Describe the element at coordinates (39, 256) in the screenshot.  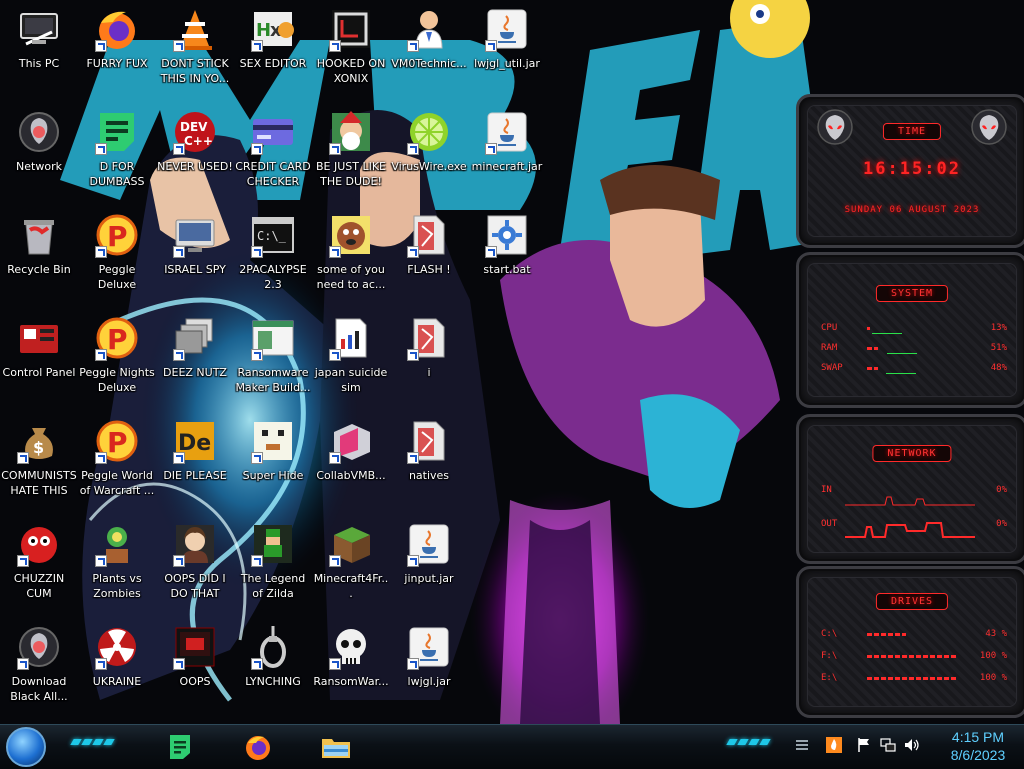
I see `desktop-icon-recycle-bin: Recycle Bin` at that location.